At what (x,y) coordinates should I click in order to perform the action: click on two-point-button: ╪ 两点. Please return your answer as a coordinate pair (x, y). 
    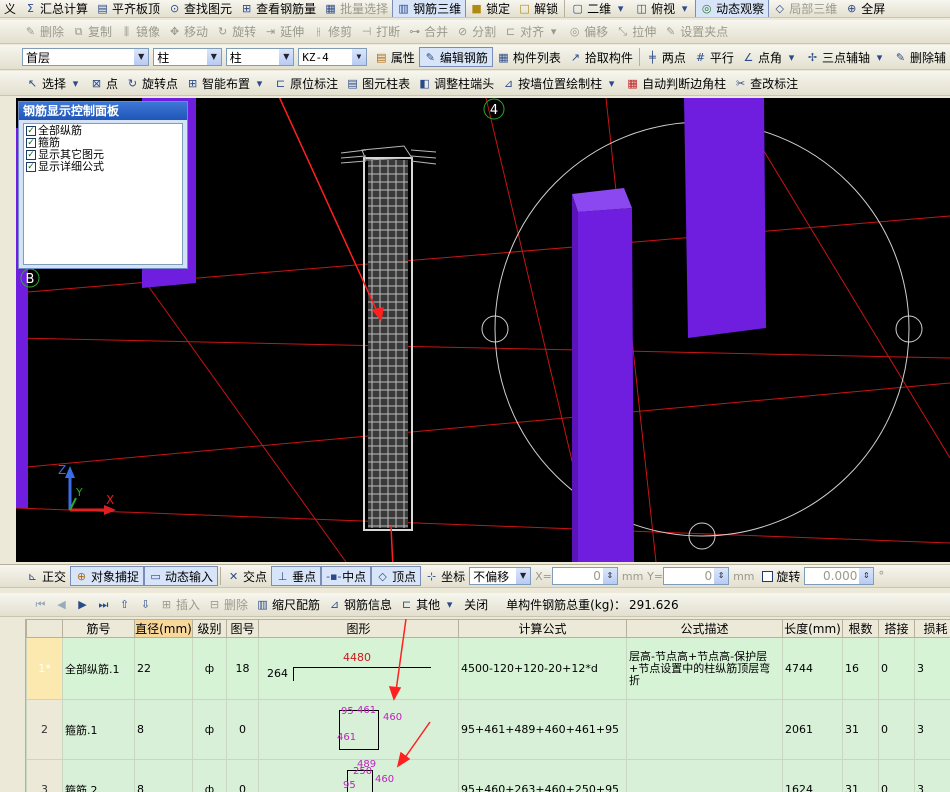
    Looking at the image, I should click on (666, 57).